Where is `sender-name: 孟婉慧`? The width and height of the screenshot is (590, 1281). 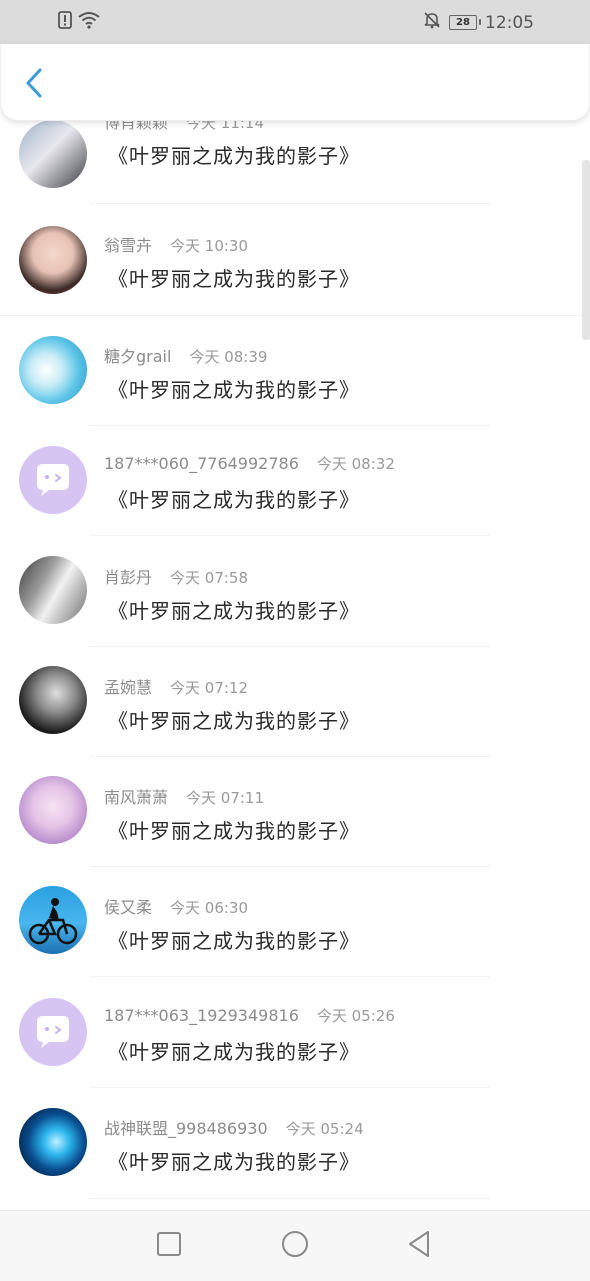
sender-name: 孟婉慧 is located at coordinates (128, 687).